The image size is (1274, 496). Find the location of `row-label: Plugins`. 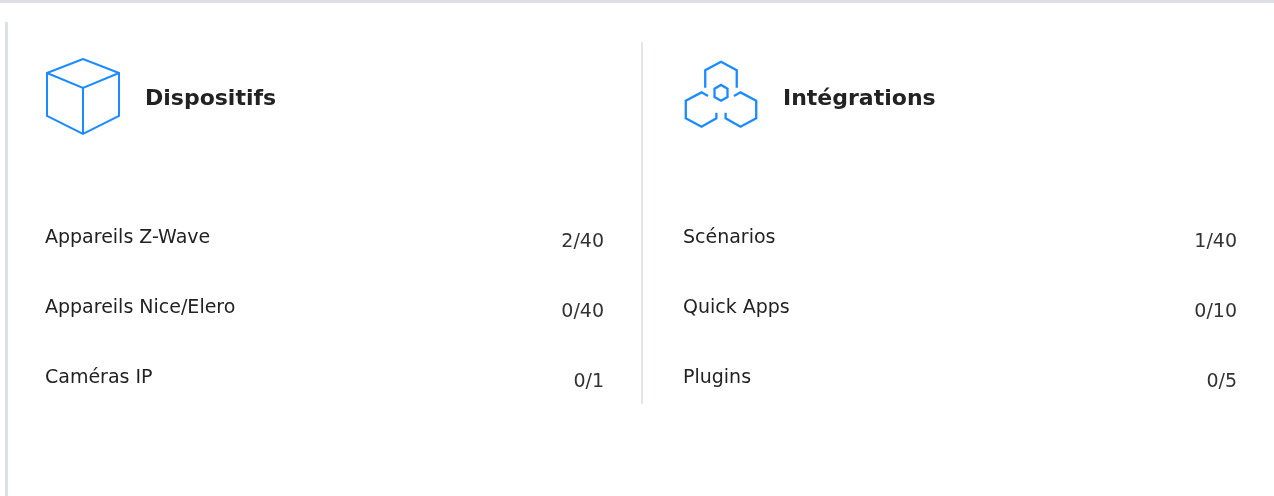

row-label: Plugins is located at coordinates (717, 376).